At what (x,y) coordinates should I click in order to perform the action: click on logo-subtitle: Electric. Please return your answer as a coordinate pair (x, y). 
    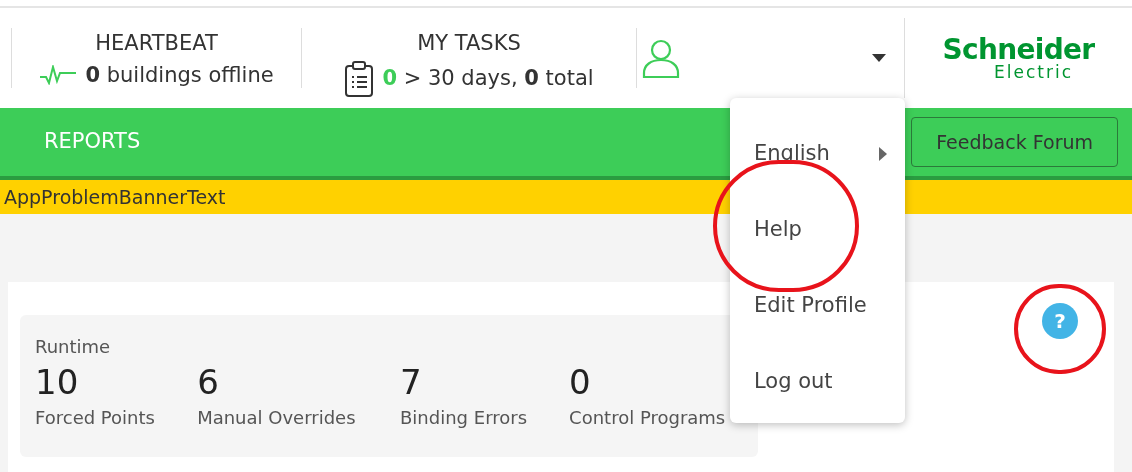
    Looking at the image, I should click on (1033, 72).